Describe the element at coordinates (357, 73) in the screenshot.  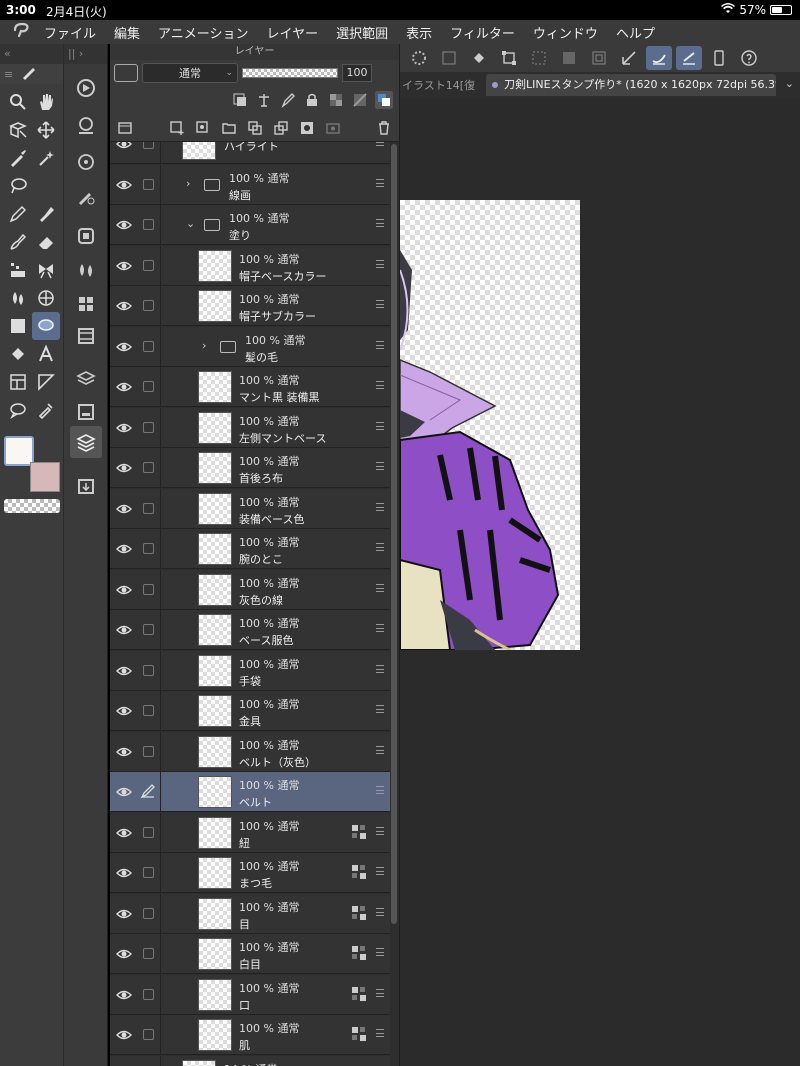
I see `opacity-value: 100` at that location.